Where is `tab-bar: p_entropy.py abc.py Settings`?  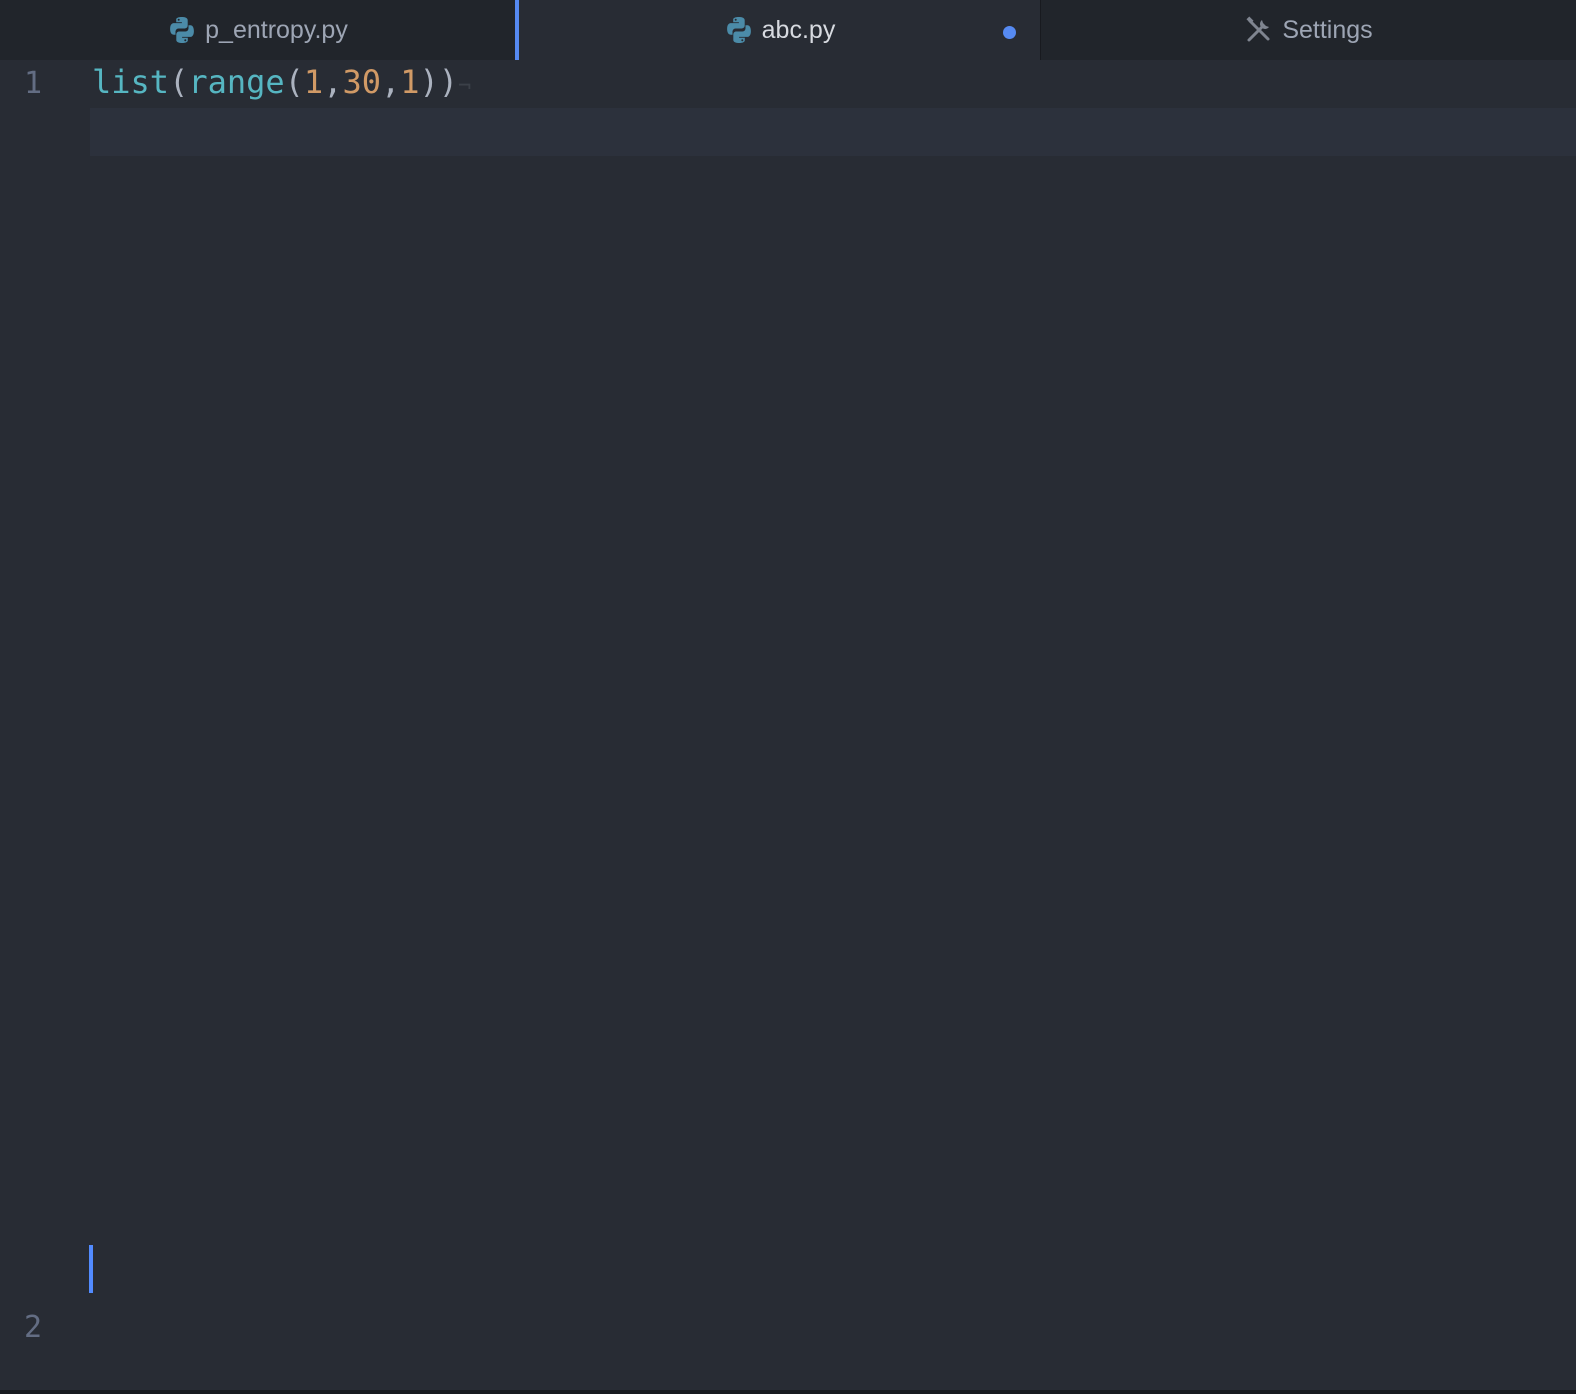 tab-bar: p_entropy.py abc.py Settings is located at coordinates (788, 30).